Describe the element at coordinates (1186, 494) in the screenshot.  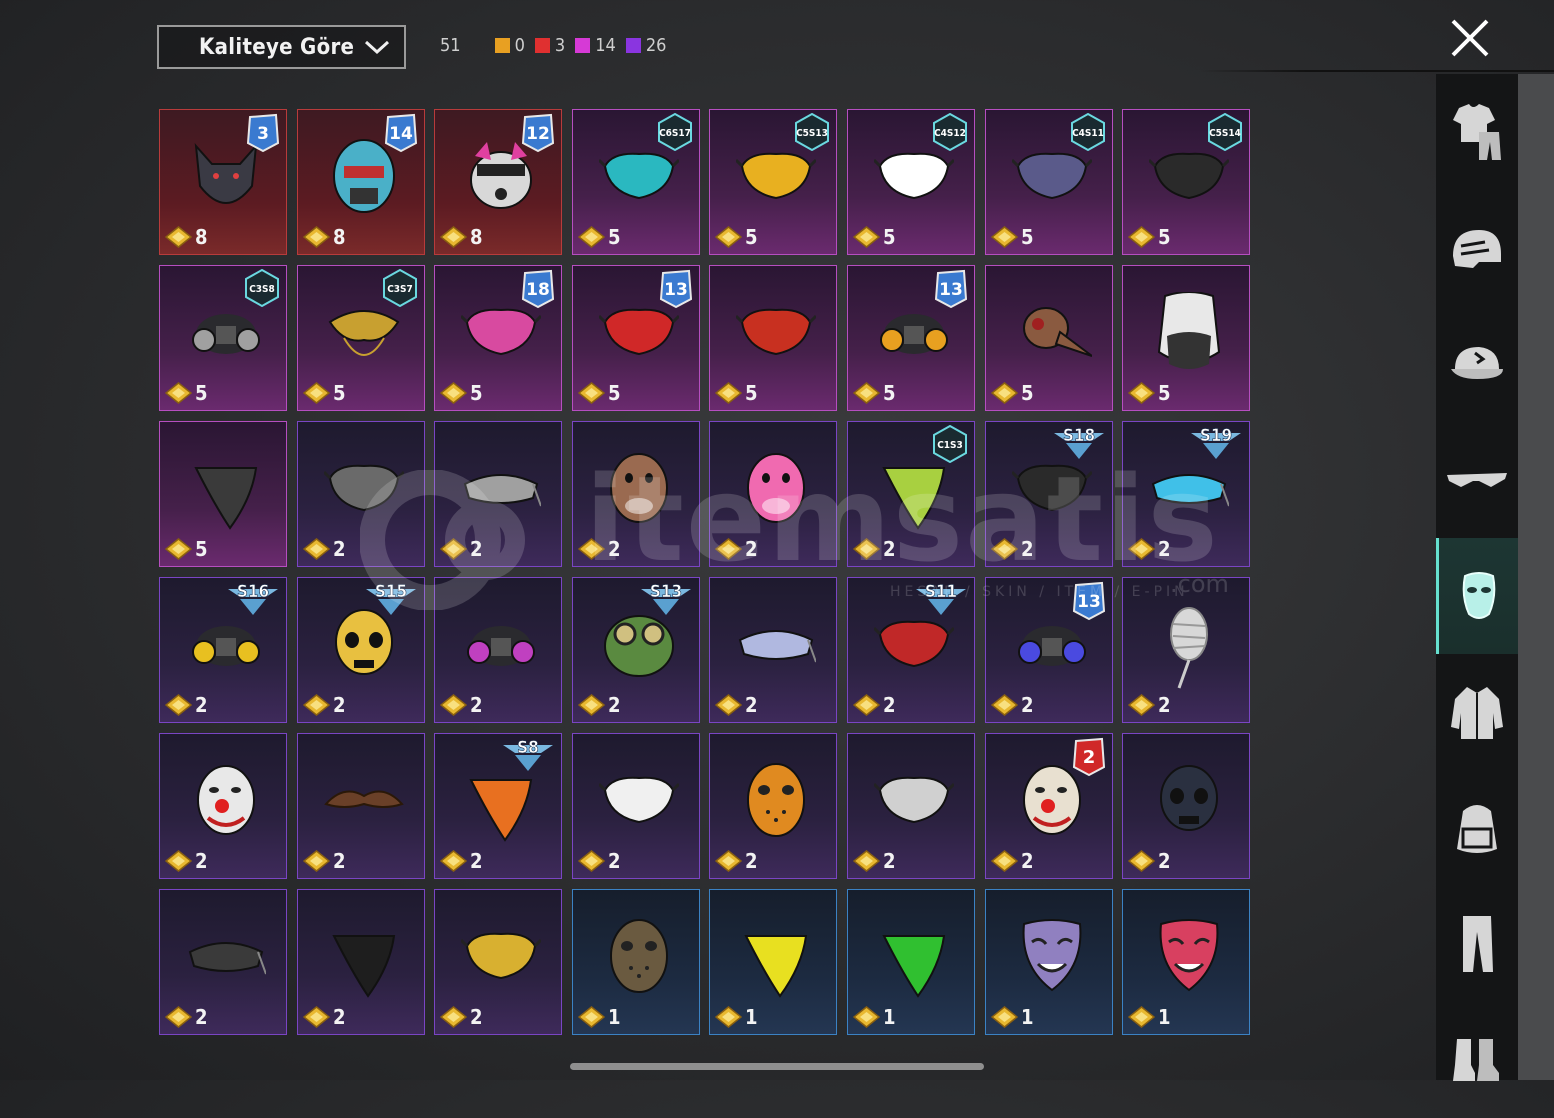
I see `item-card: S19 2` at that location.